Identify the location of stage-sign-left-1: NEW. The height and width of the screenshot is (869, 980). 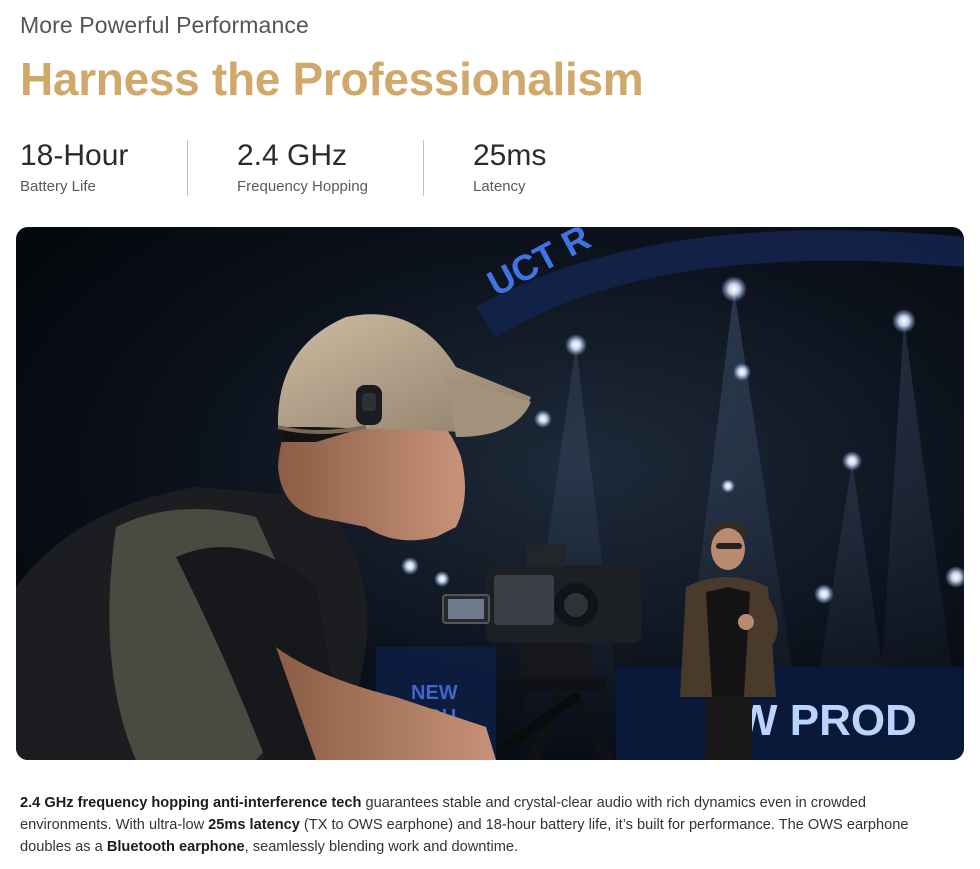
(434, 693).